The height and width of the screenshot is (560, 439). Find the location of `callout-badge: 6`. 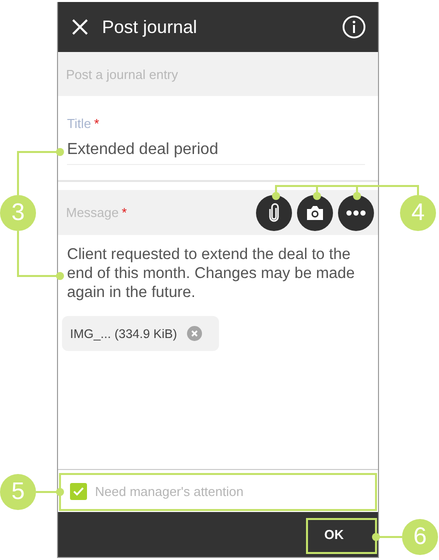

callout-badge: 6 is located at coordinates (420, 537).